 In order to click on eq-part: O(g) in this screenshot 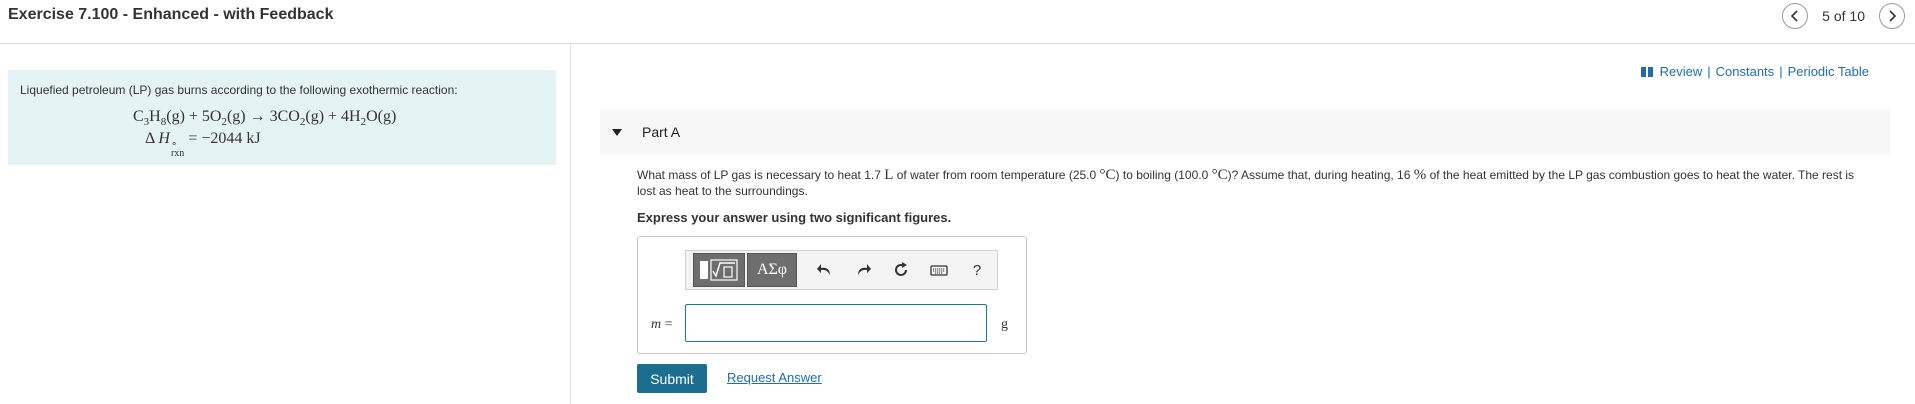, I will do `click(381, 116)`.